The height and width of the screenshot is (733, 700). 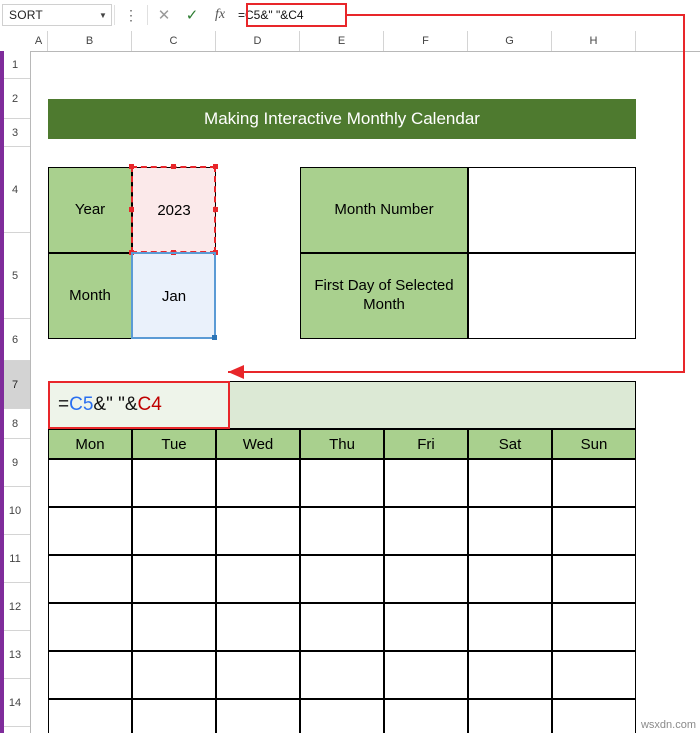 What do you see at coordinates (81, 404) in the screenshot?
I see `formula-ref-c5: C5` at bounding box center [81, 404].